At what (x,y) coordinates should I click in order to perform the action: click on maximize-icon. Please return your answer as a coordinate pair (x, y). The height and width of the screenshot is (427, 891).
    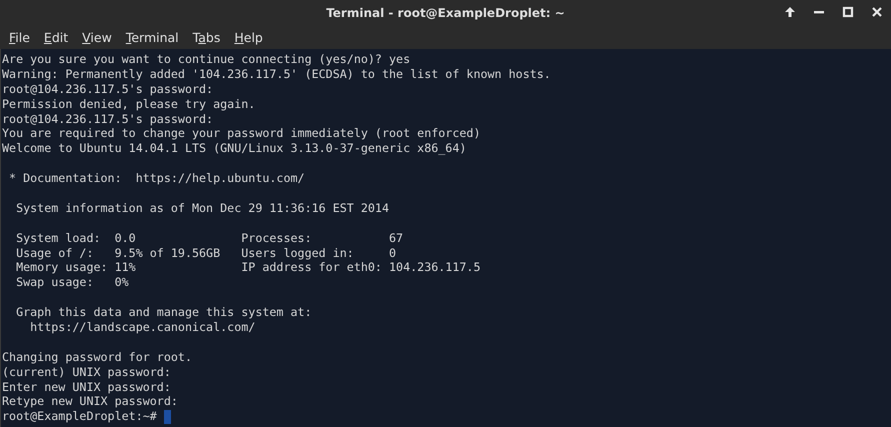
    Looking at the image, I should click on (848, 12).